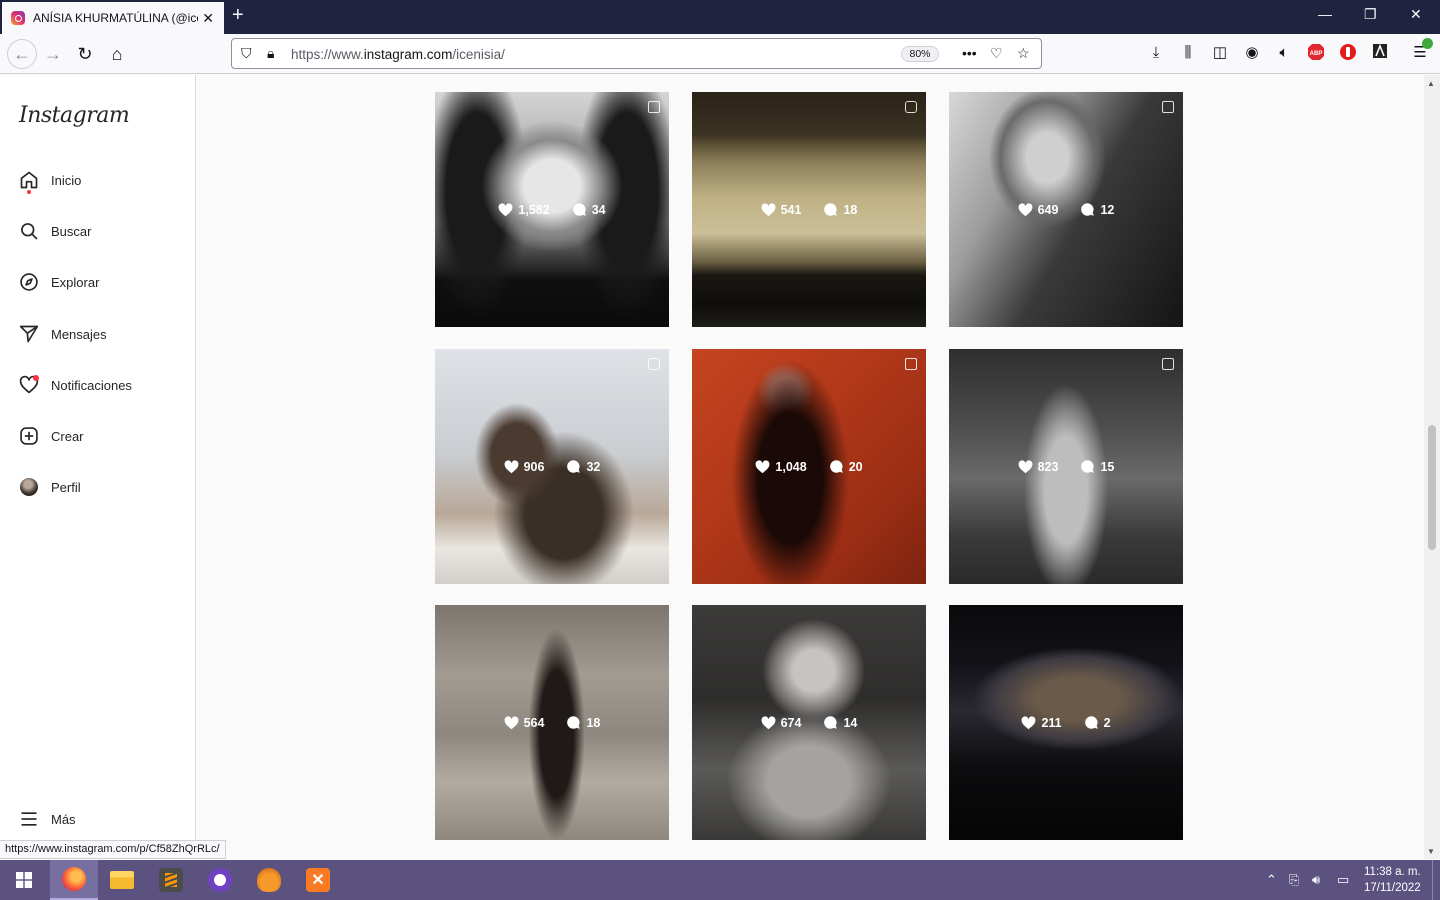 The image size is (1440, 900). What do you see at coordinates (22, 54) in the screenshot?
I see `back-icon: ←` at bounding box center [22, 54].